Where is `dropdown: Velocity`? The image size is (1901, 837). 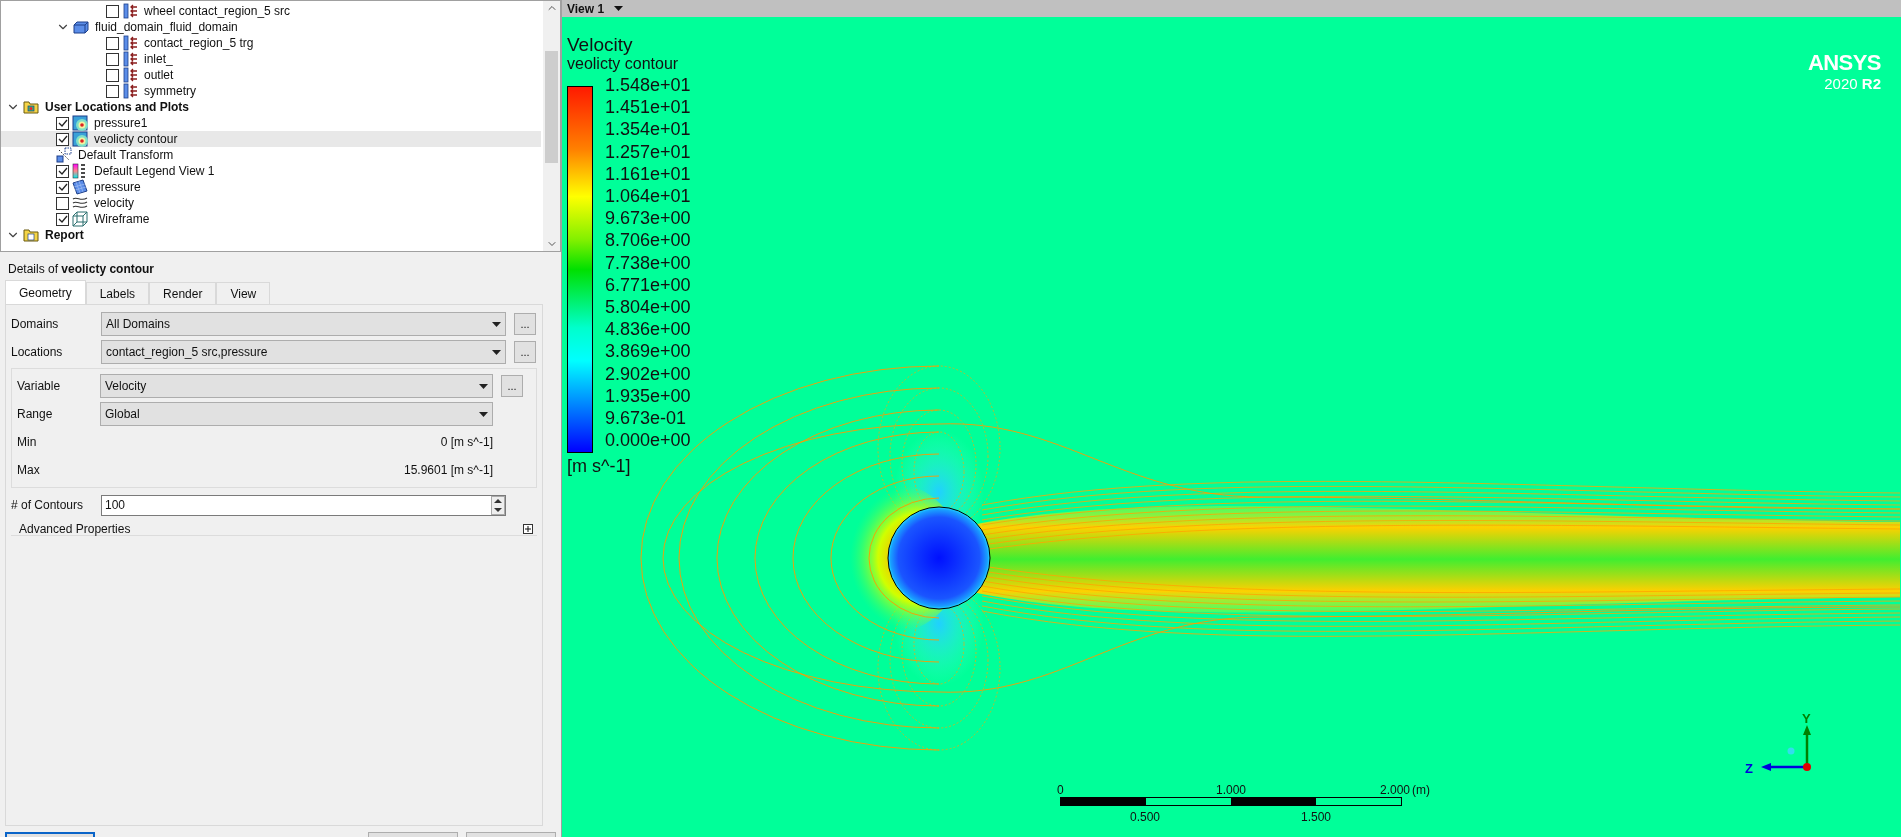
dropdown: Velocity is located at coordinates (296, 386).